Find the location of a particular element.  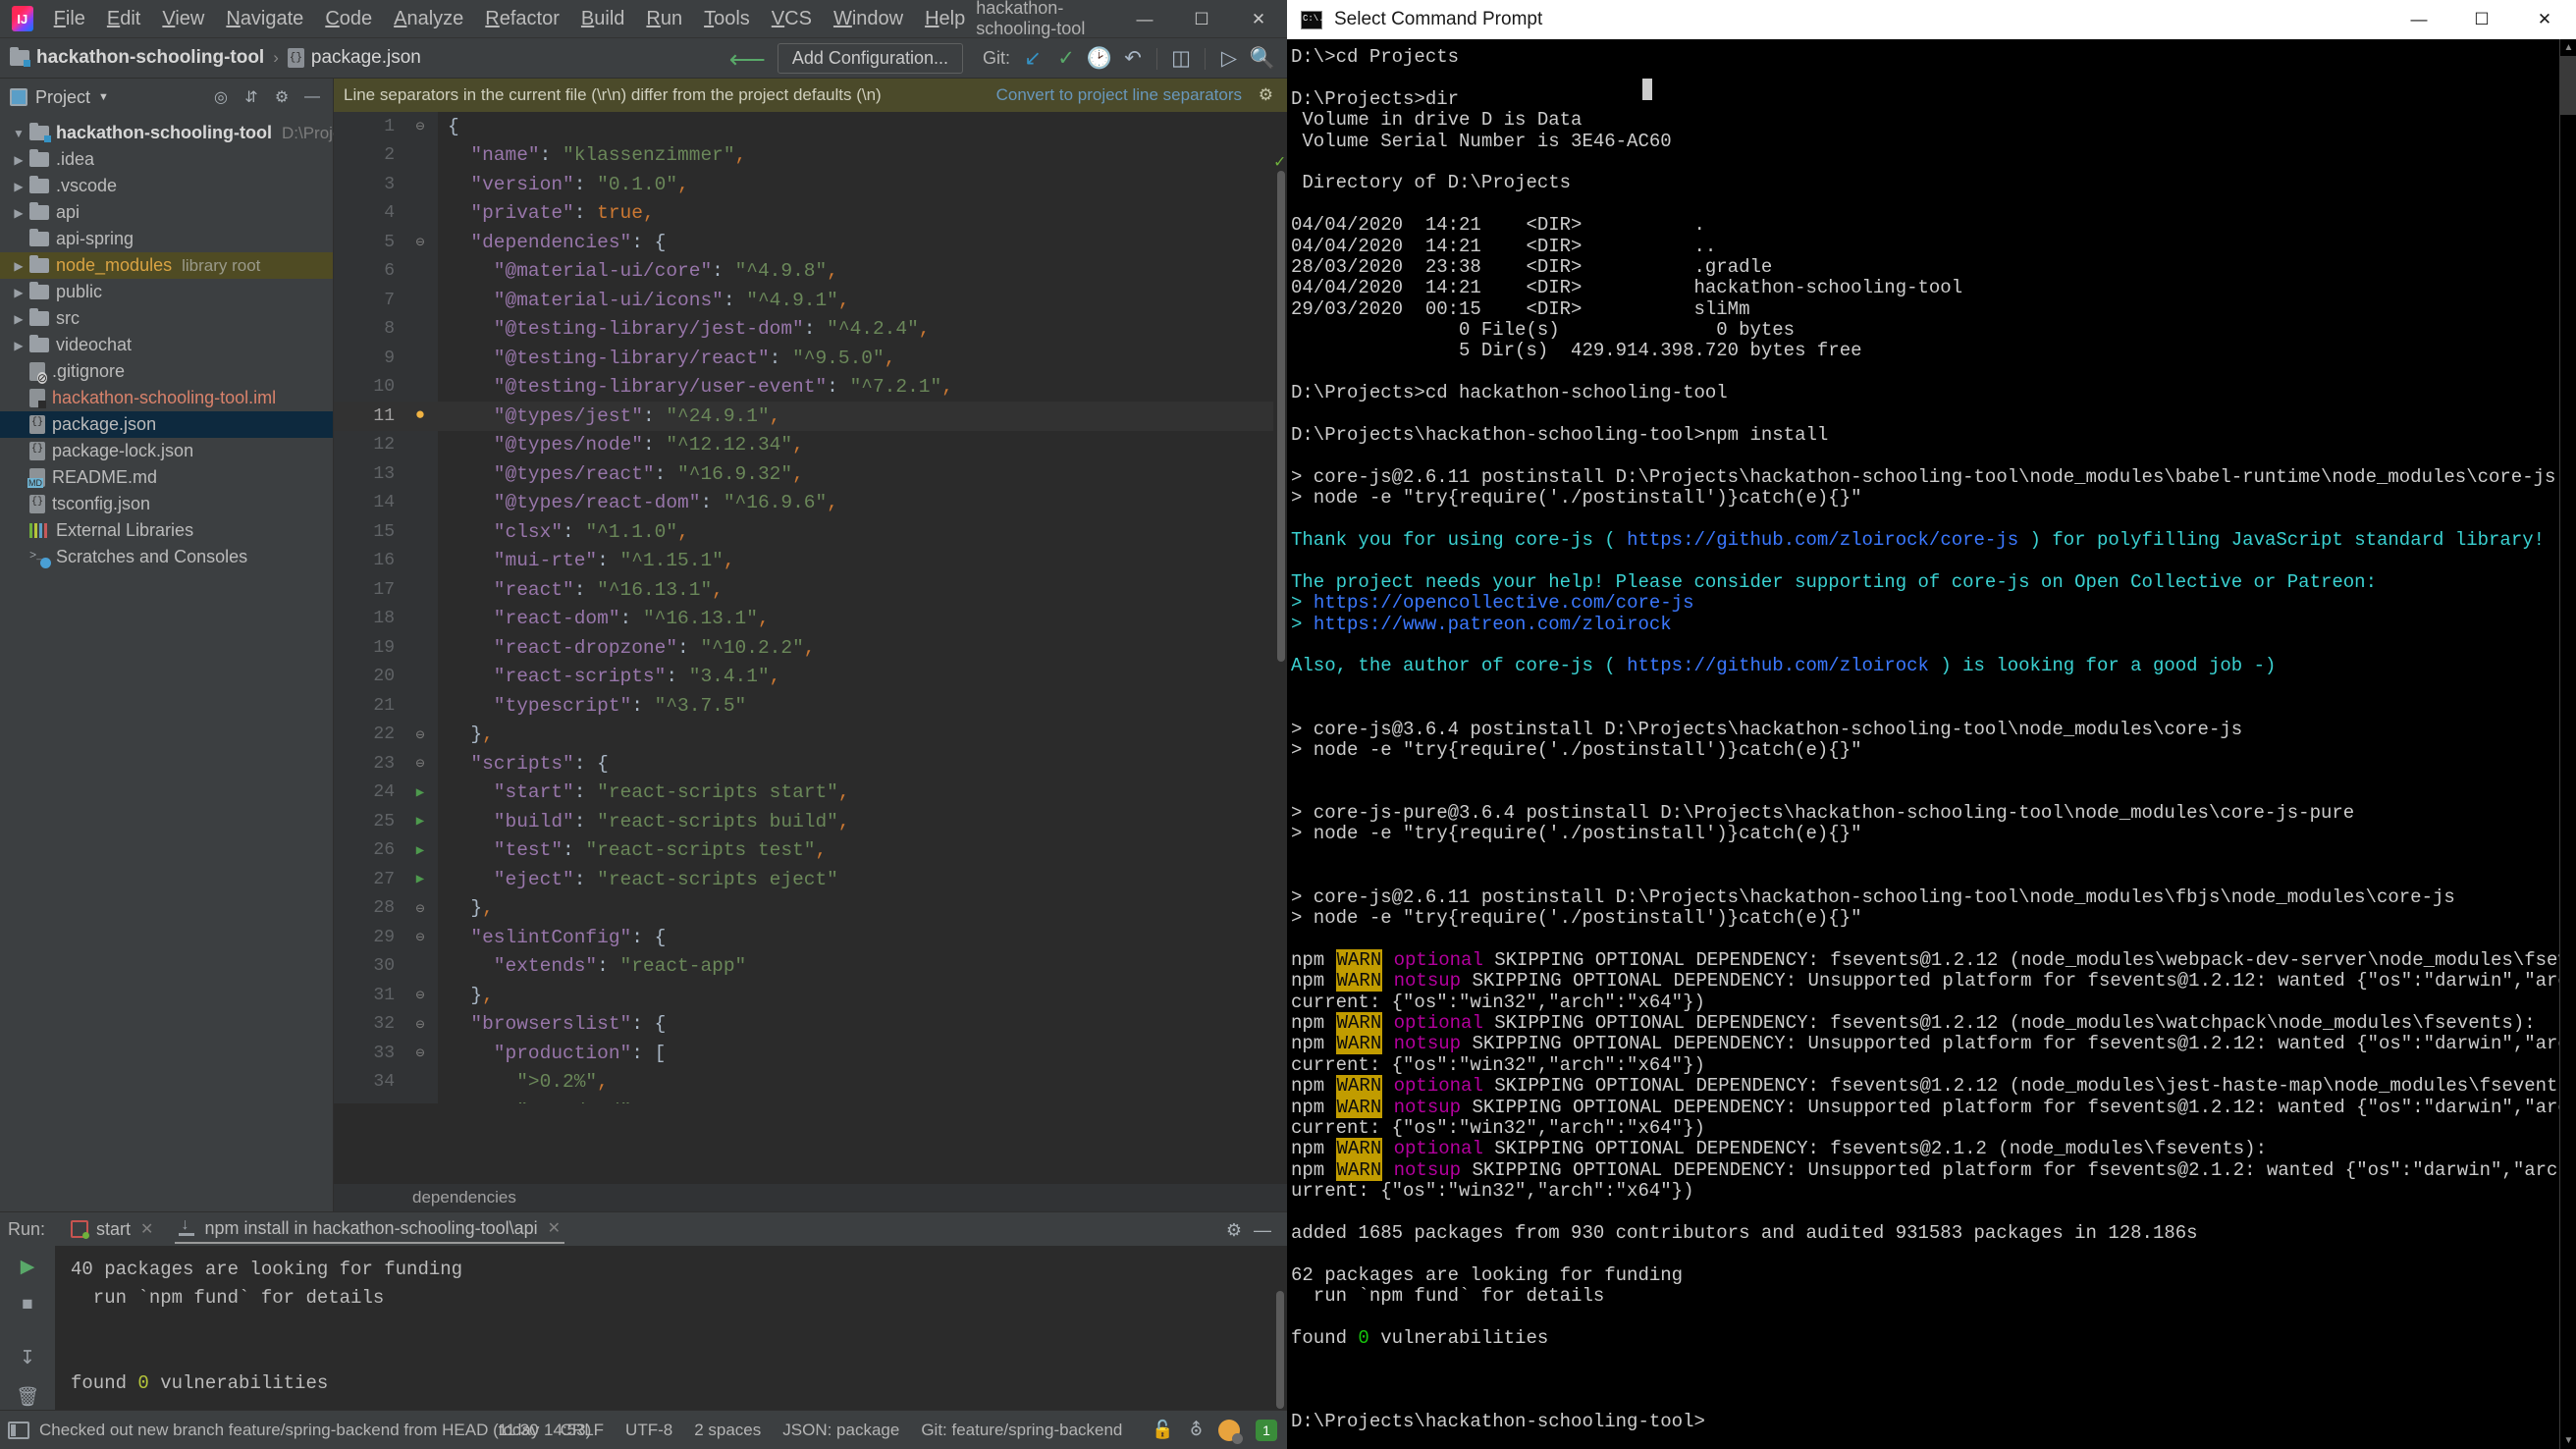

menu-tools: Tools is located at coordinates (727, 19).